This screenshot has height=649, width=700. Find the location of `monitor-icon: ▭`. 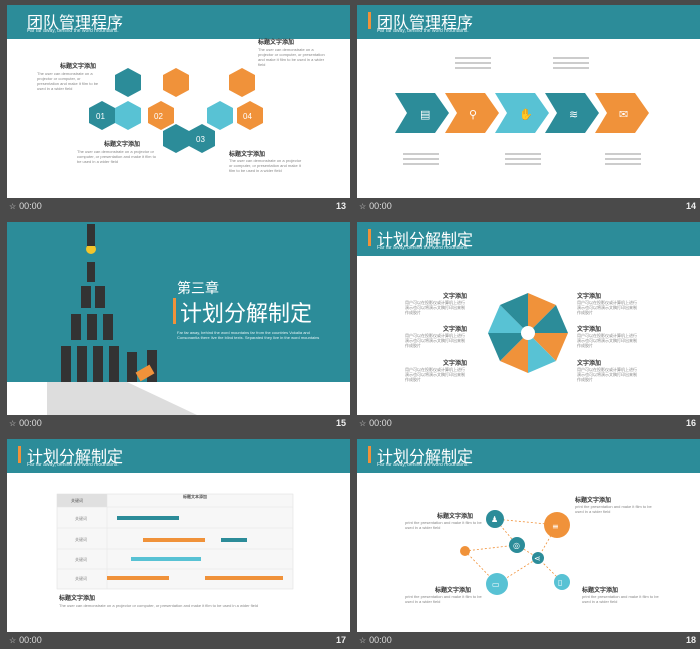

monitor-icon: ▭ is located at coordinates (496, 584).